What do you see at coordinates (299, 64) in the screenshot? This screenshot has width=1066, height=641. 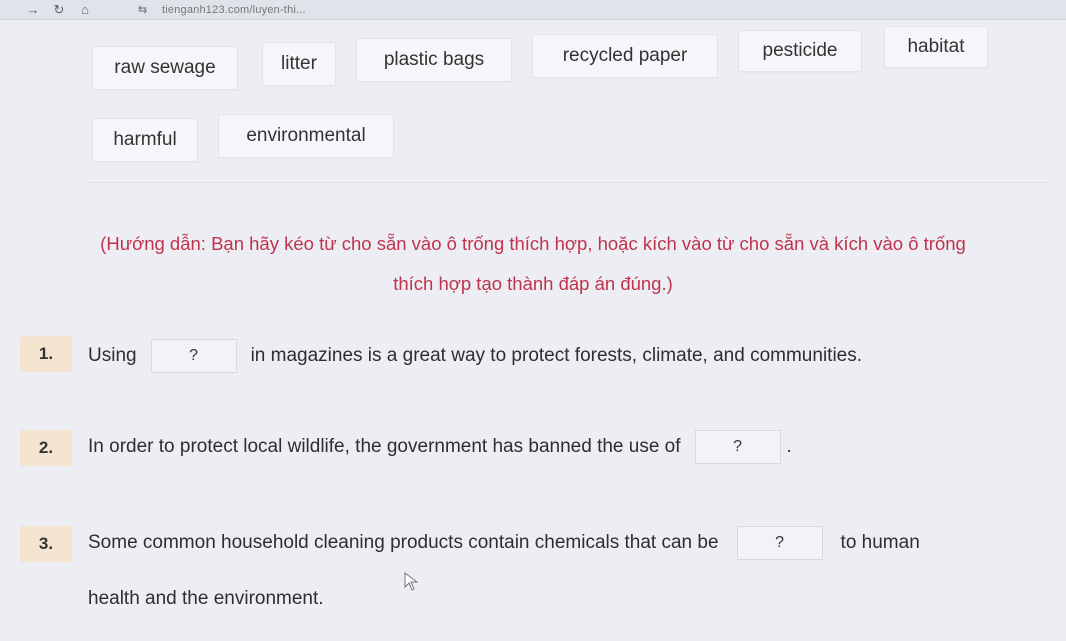 I see `word-chip-litter: litter` at bounding box center [299, 64].